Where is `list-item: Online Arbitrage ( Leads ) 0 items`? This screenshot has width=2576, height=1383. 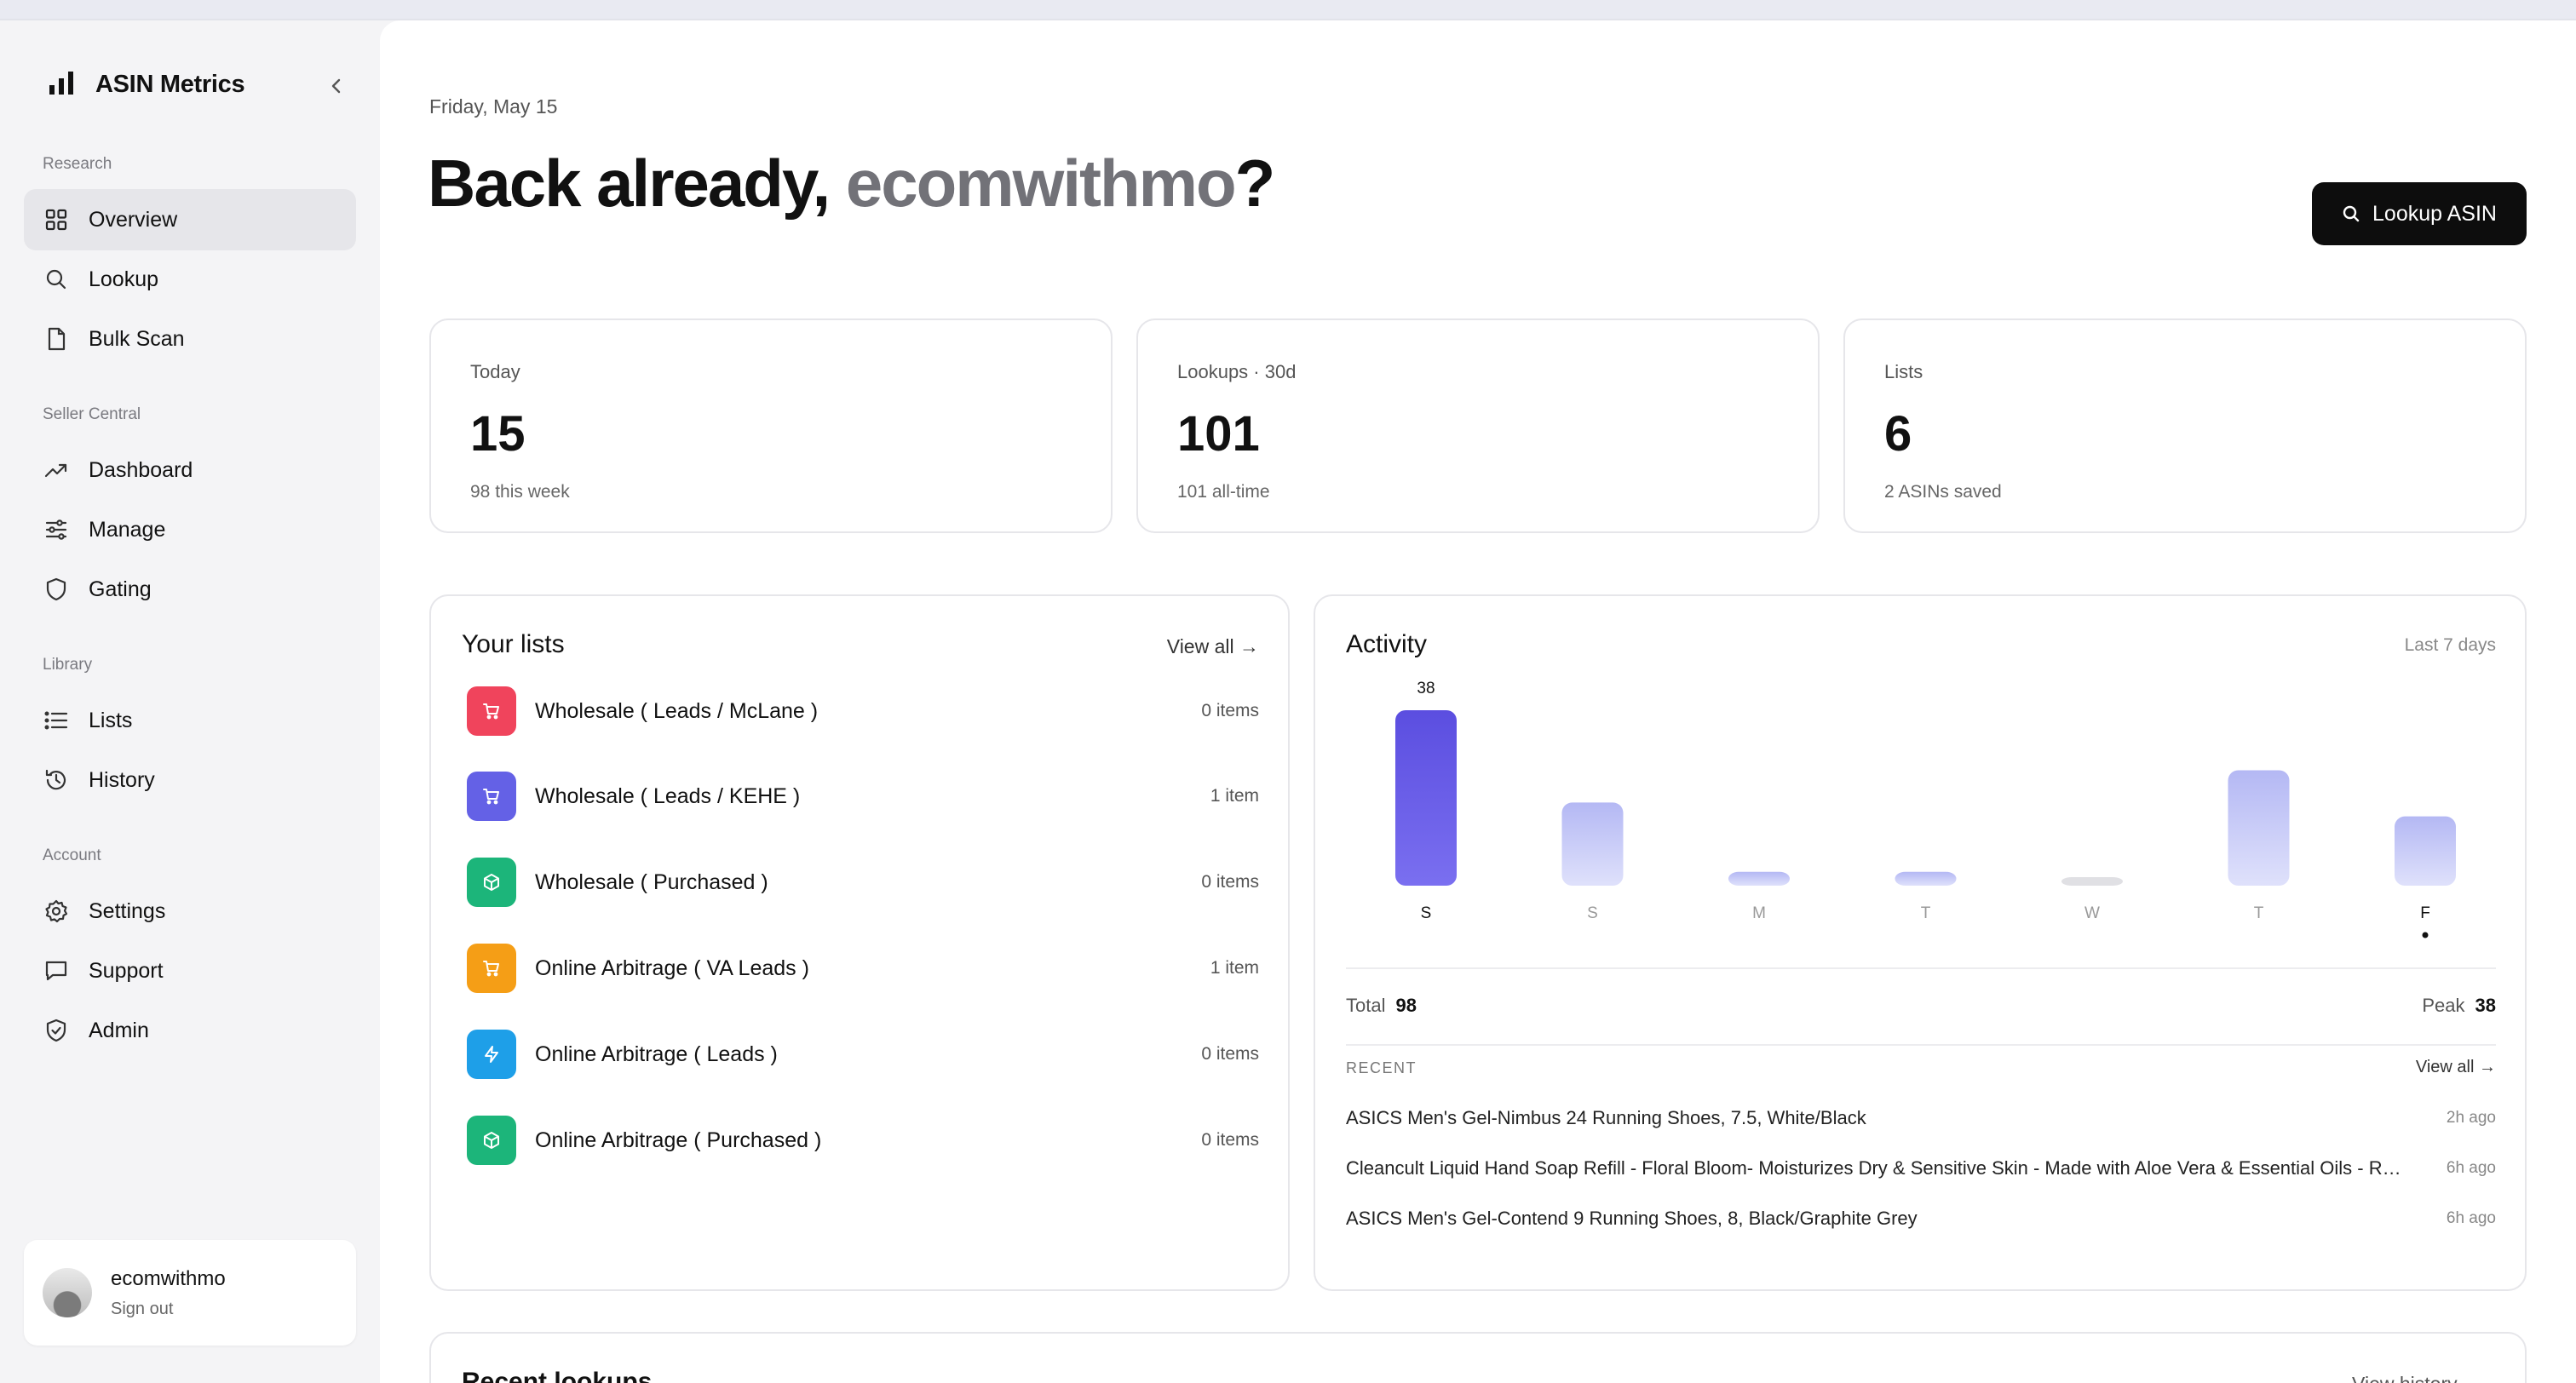 list-item: Online Arbitrage ( Leads ) 0 items is located at coordinates (863, 1054).